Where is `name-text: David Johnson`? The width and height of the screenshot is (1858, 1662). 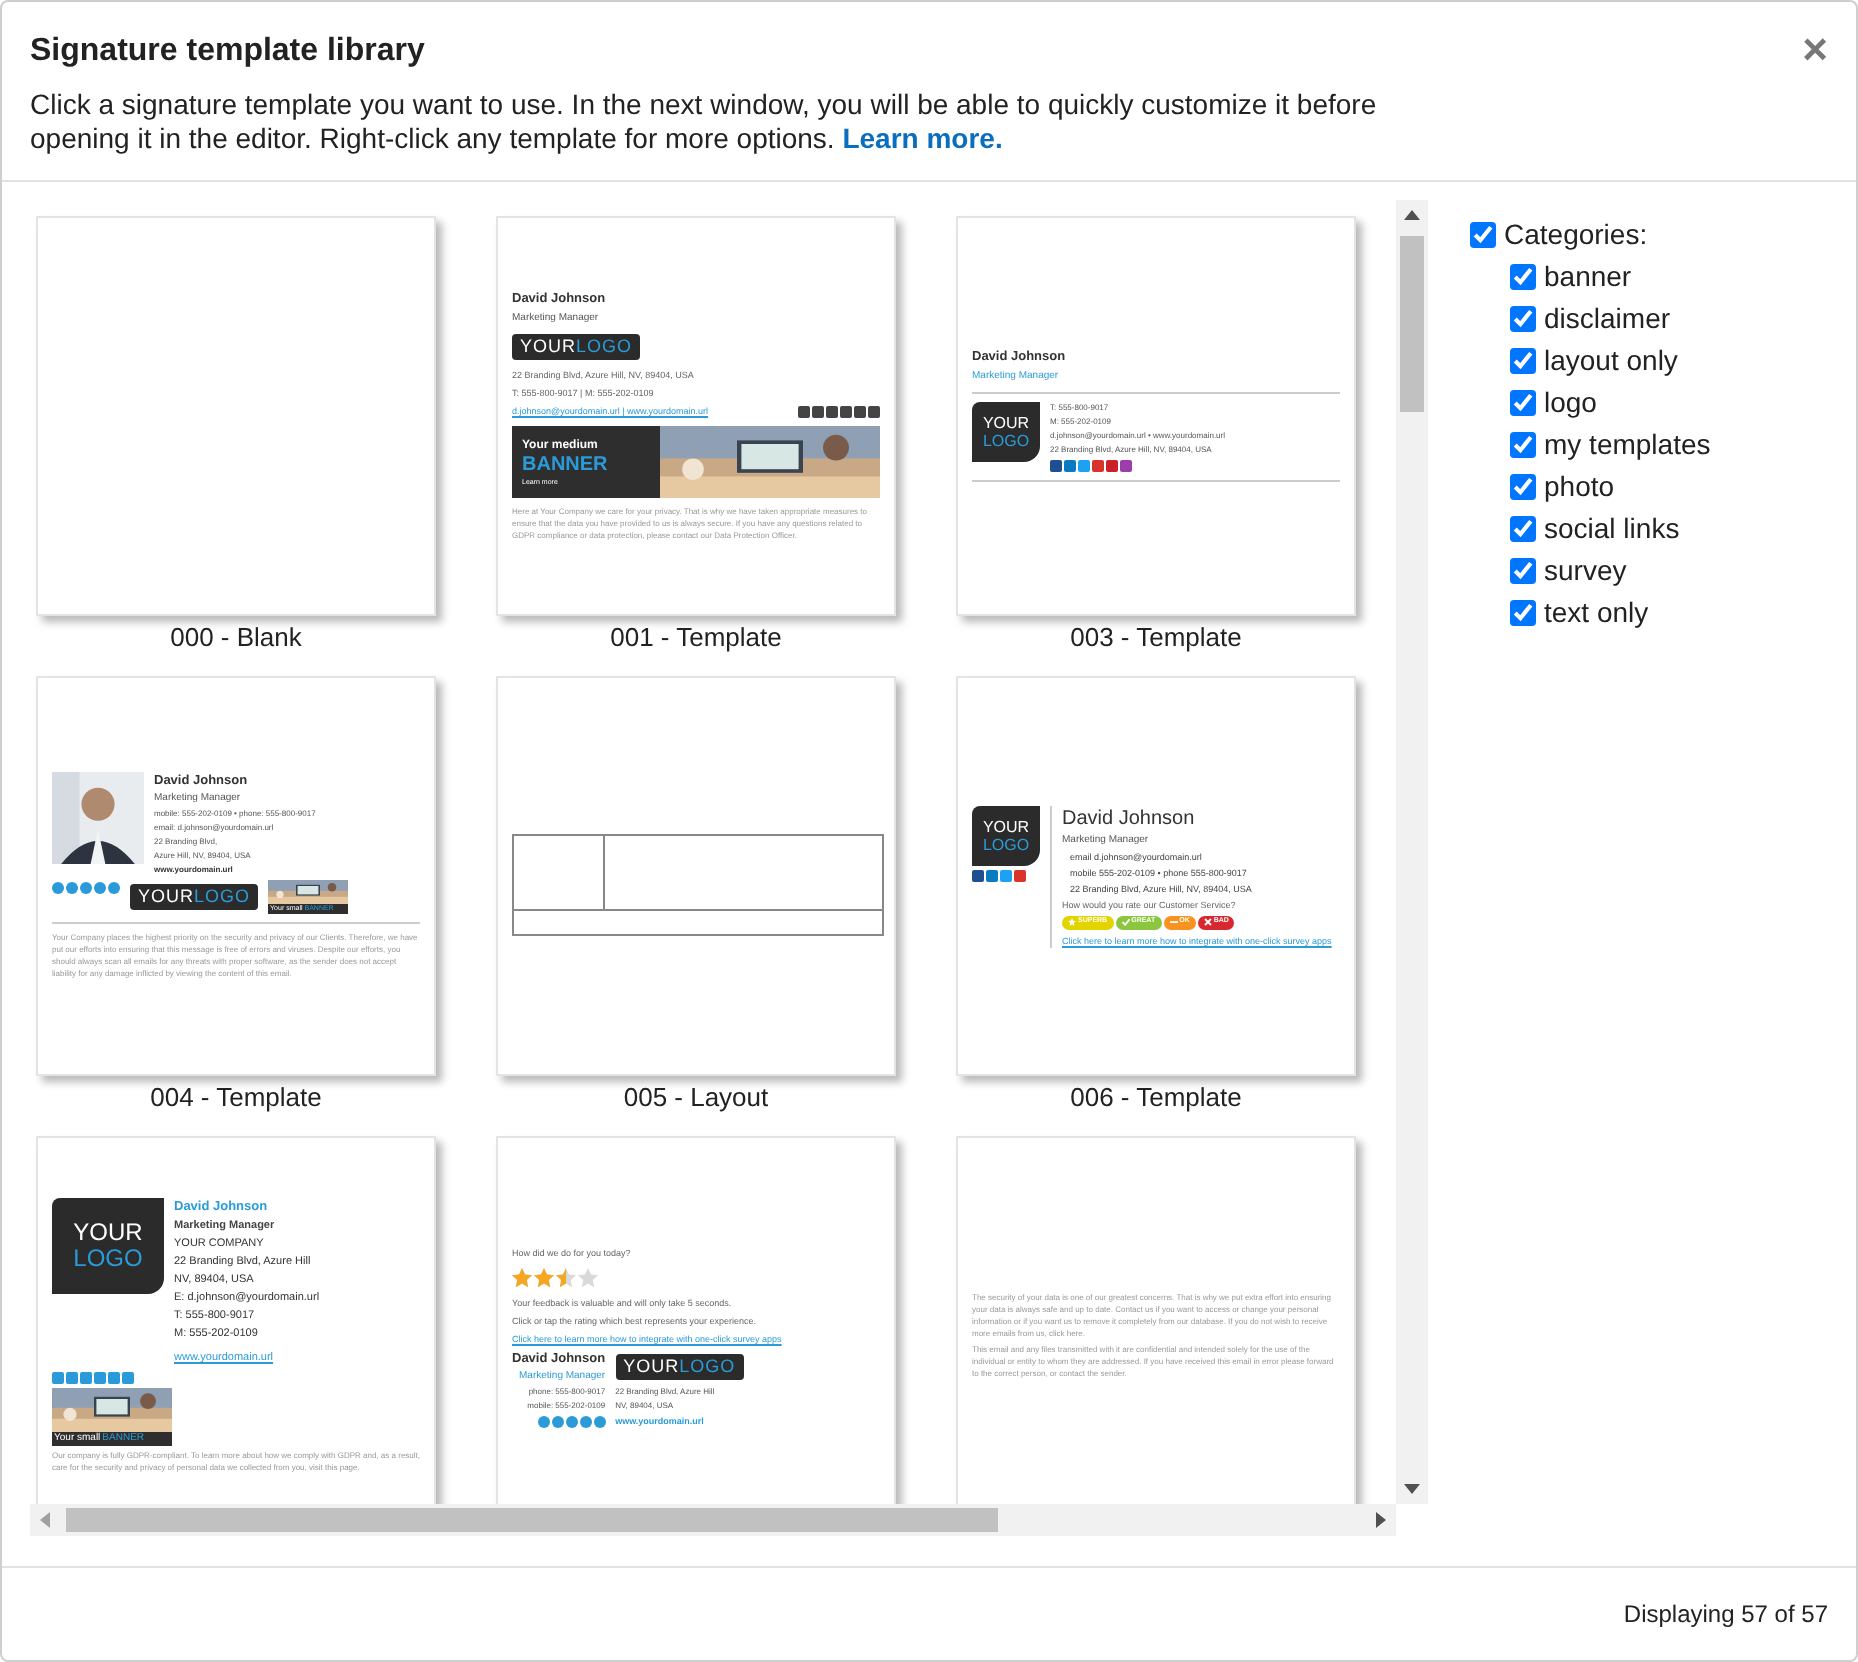 name-text: David Johnson is located at coordinates (1129, 818).